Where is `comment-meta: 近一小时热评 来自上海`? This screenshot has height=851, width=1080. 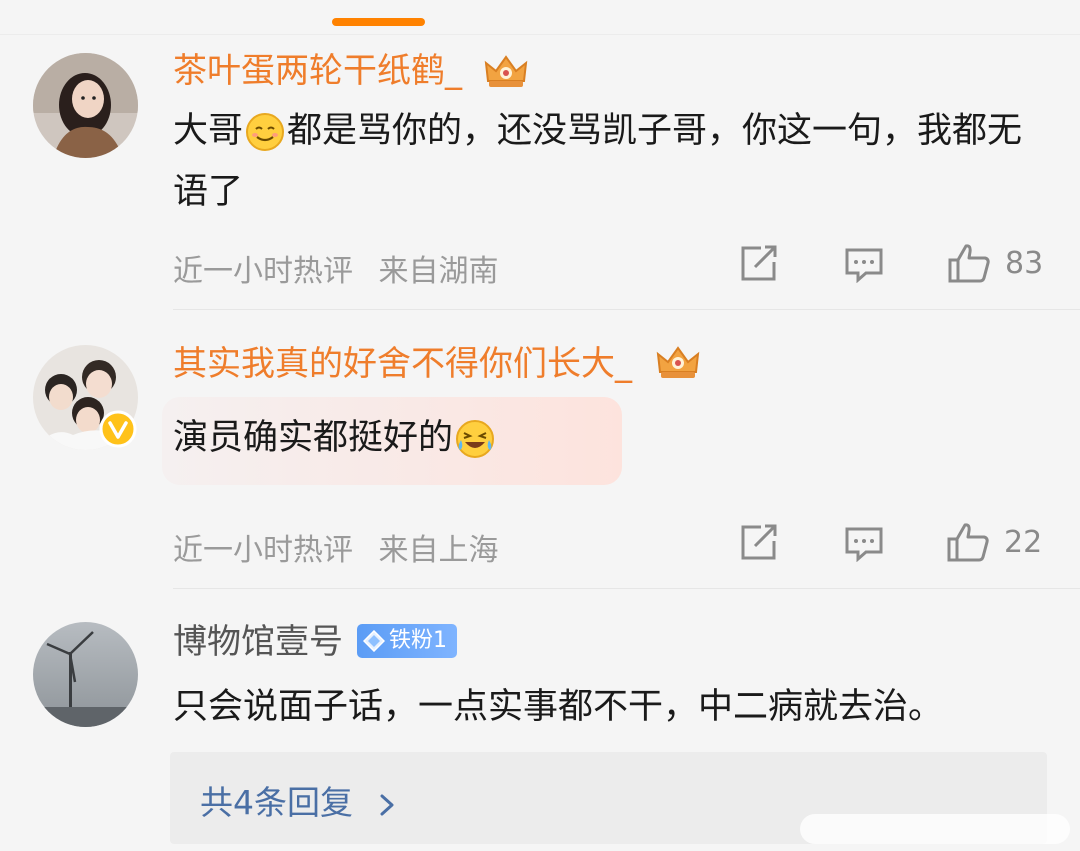 comment-meta: 近一小时热评 来自上海 is located at coordinates (344, 547).